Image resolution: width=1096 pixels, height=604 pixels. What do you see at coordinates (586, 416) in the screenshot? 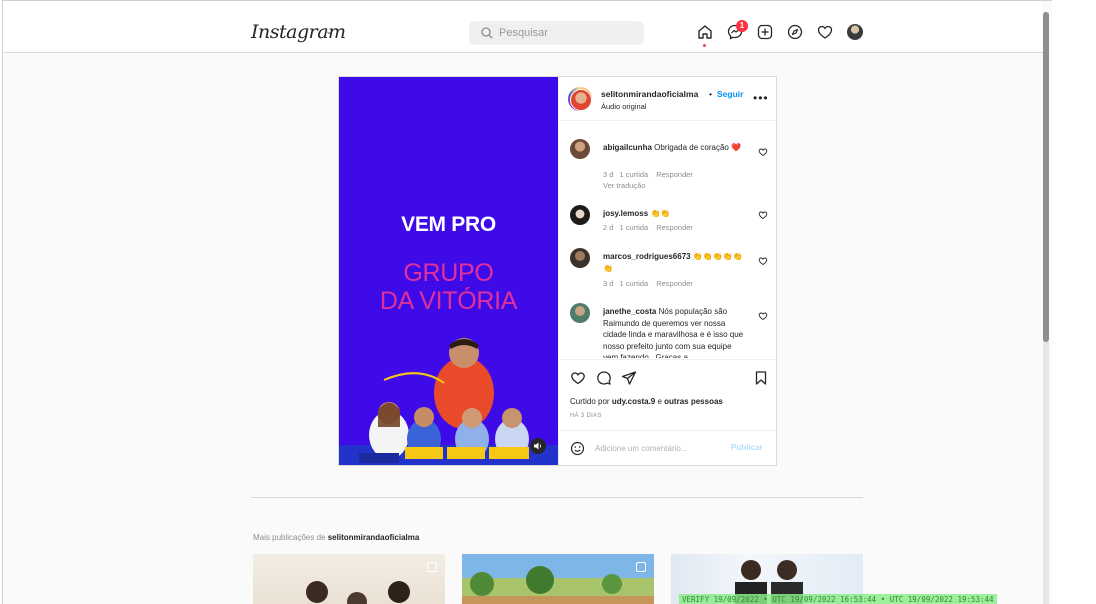
I see `post-timestamp: HÁ 3 DIAS` at bounding box center [586, 416].